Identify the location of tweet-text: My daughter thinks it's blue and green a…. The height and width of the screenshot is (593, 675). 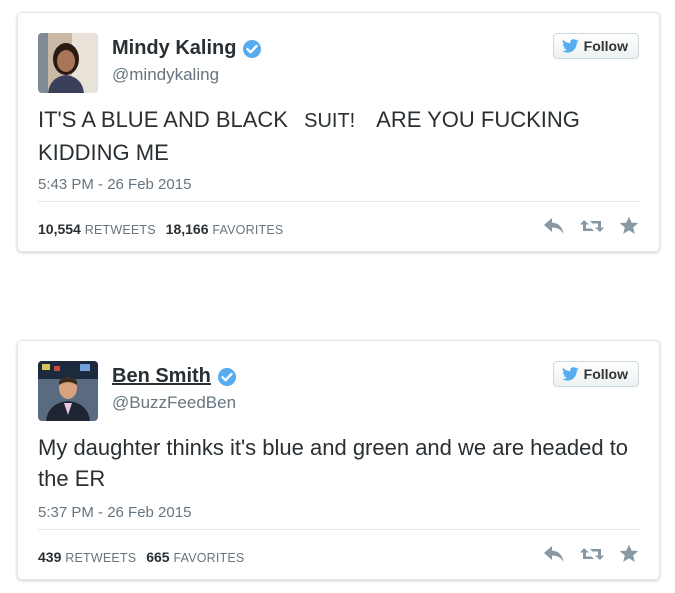
(333, 463).